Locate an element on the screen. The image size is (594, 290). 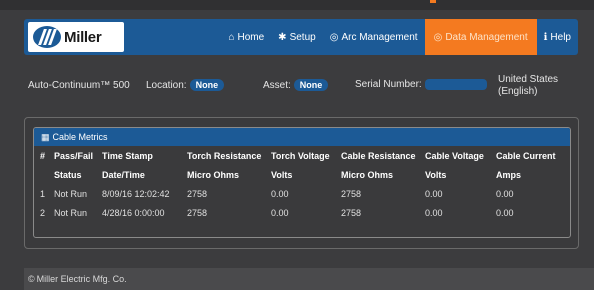
footer: © Miller Electric Mfg. Co. is located at coordinates (309, 279).